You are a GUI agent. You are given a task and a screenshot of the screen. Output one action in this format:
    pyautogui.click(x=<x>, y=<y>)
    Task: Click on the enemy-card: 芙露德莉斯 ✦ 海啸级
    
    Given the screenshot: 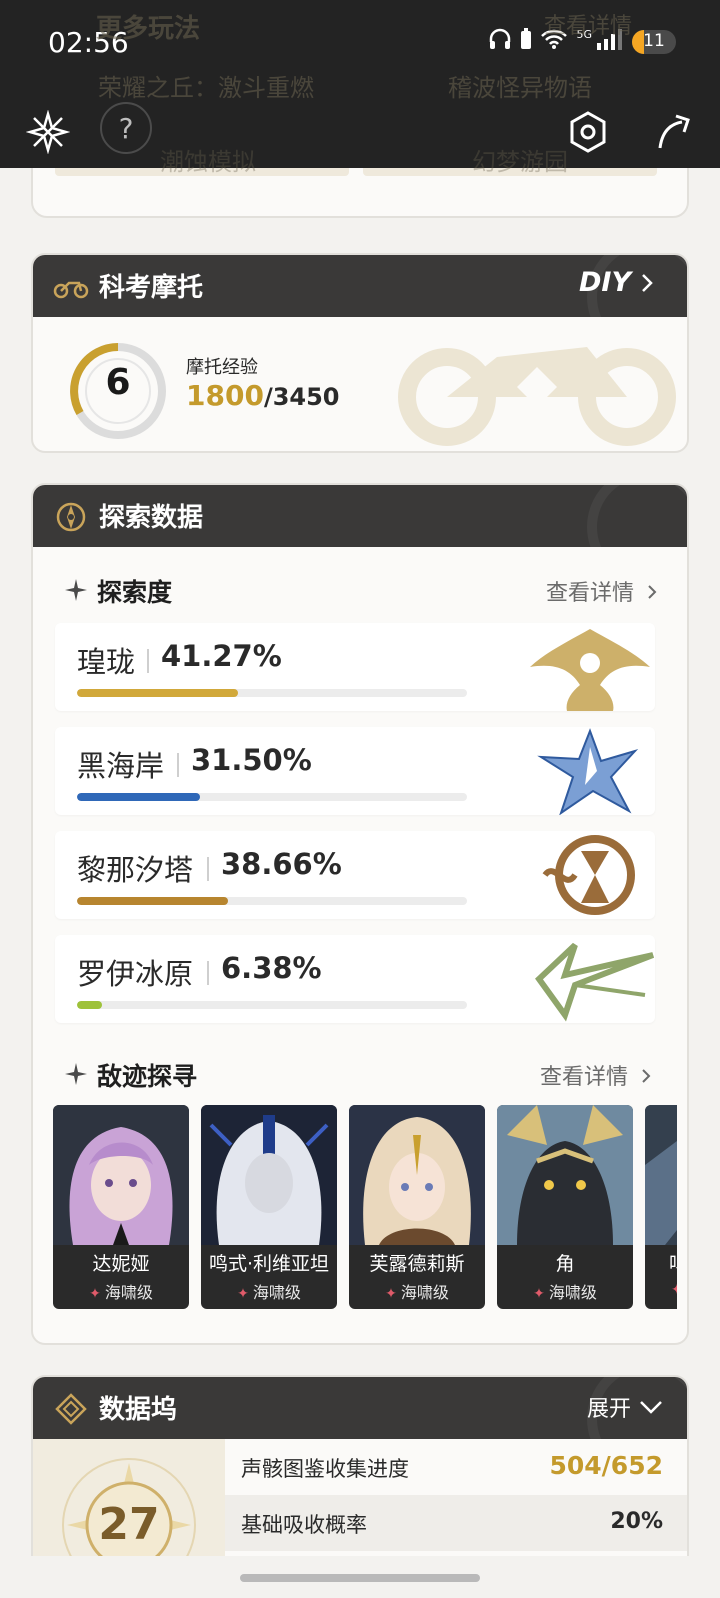 What is the action you would take?
    pyautogui.click(x=417, y=1207)
    